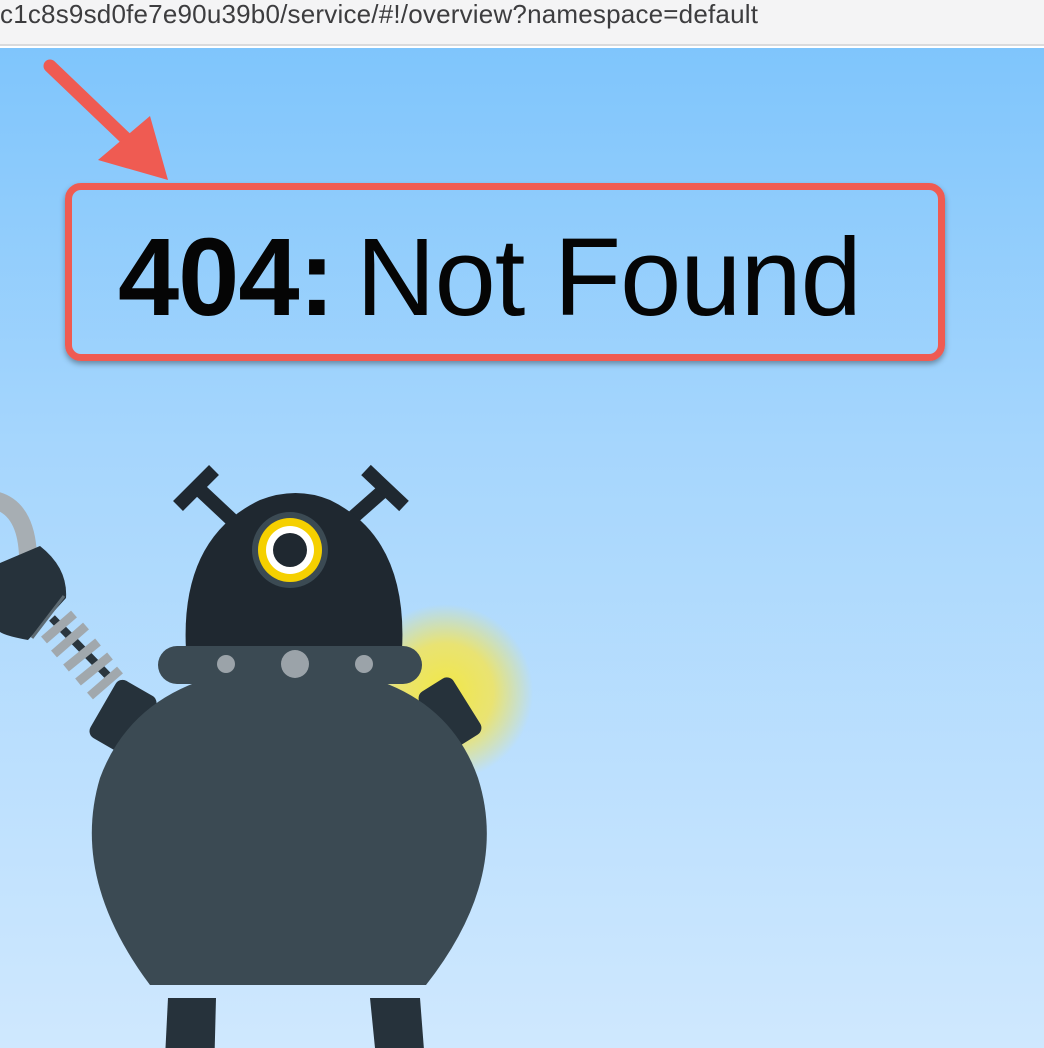 The height and width of the screenshot is (1048, 1044). I want to click on error-heading: 404: Not Found, so click(490, 277).